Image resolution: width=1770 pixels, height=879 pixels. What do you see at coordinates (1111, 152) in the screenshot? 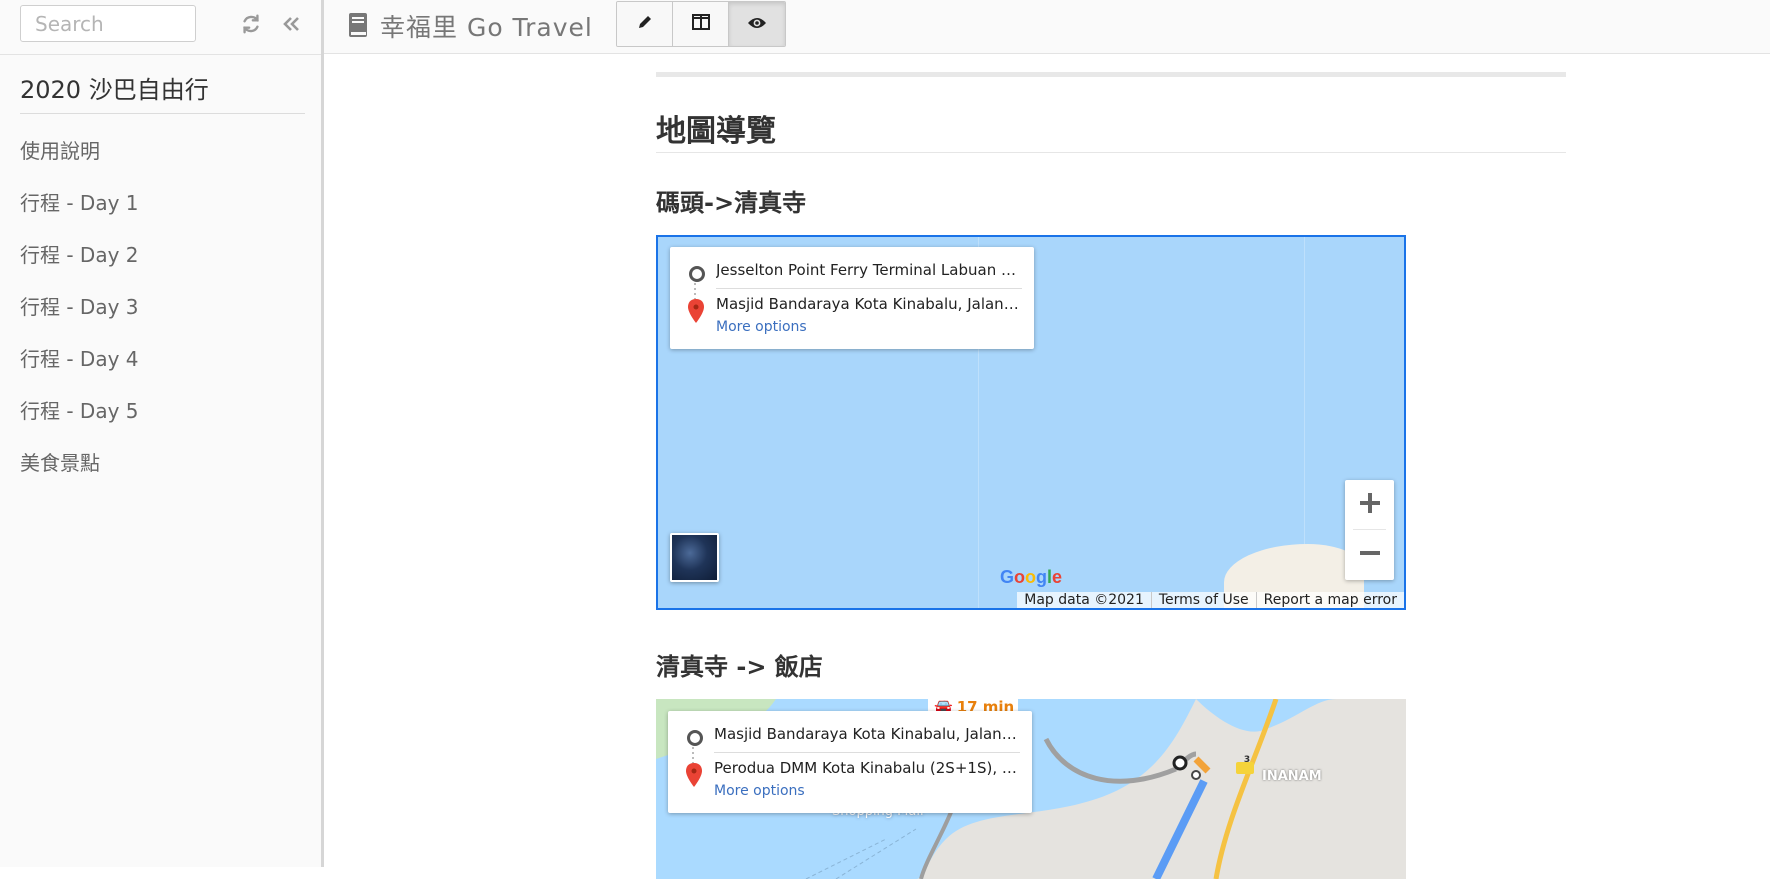
I see `heading-underline` at bounding box center [1111, 152].